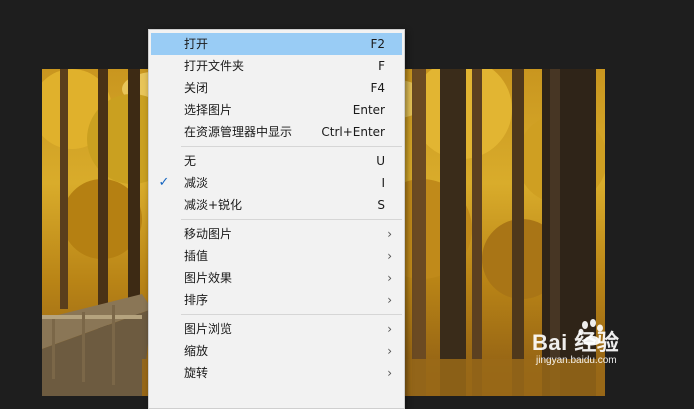 This screenshot has width=694, height=409. What do you see at coordinates (208, 110) in the screenshot?
I see `menu-item-label: 选择图片` at bounding box center [208, 110].